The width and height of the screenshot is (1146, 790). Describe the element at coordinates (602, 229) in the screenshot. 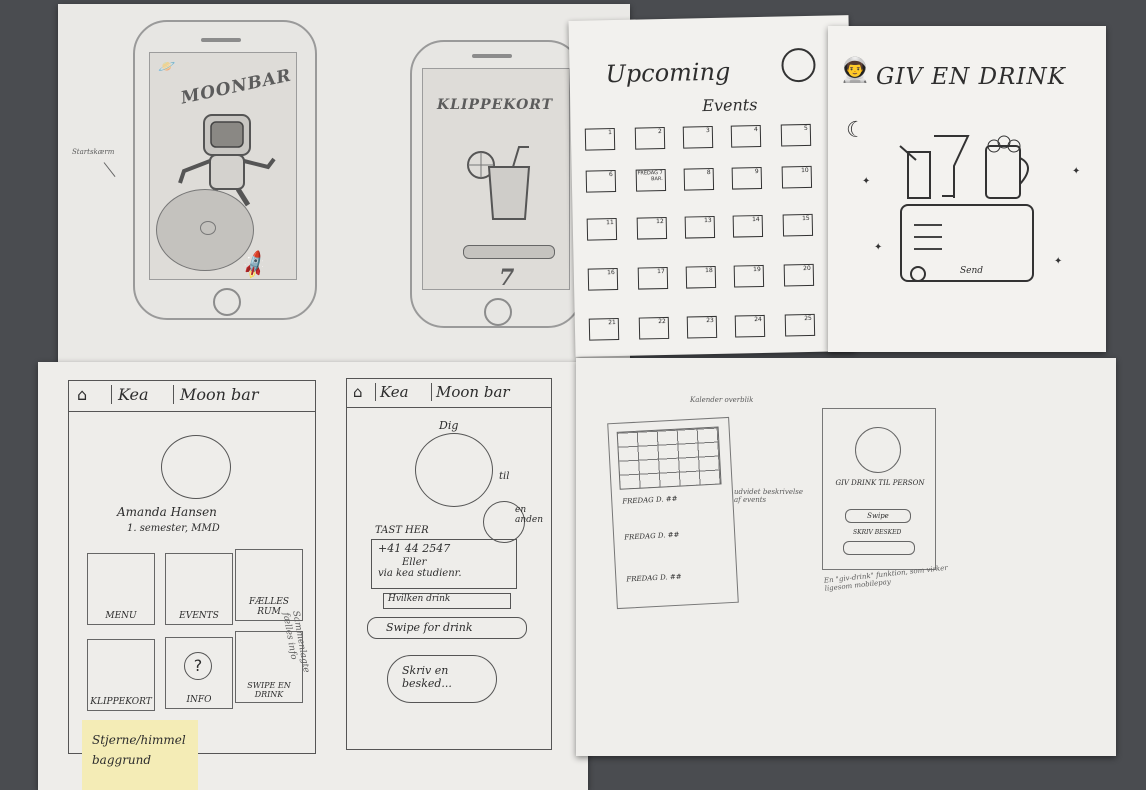

I see `calendar-day: 11` at that location.